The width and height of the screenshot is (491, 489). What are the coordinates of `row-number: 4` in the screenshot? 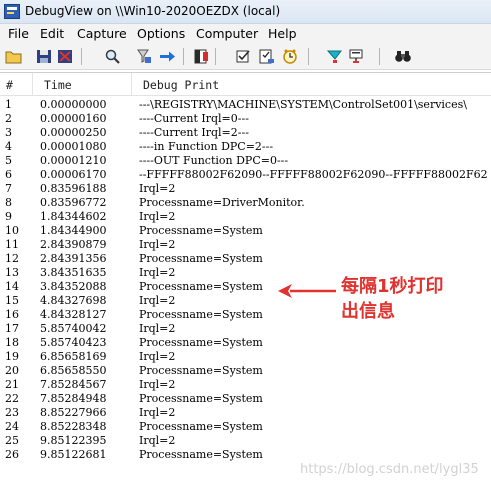 It's located at (8, 146).